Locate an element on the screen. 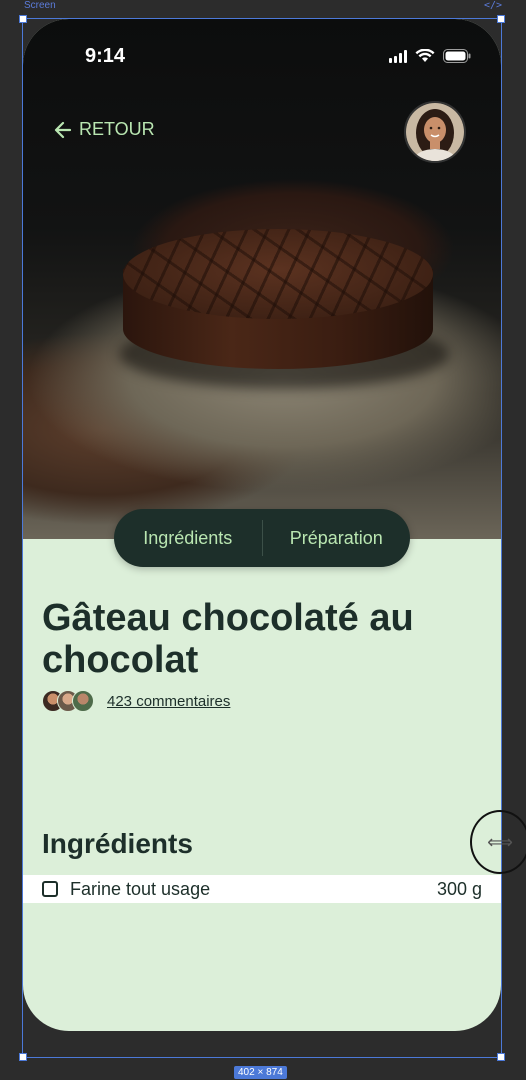 This screenshot has width=526, height=1080. tab-switcher: Ingrédients Préparation is located at coordinates (262, 538).